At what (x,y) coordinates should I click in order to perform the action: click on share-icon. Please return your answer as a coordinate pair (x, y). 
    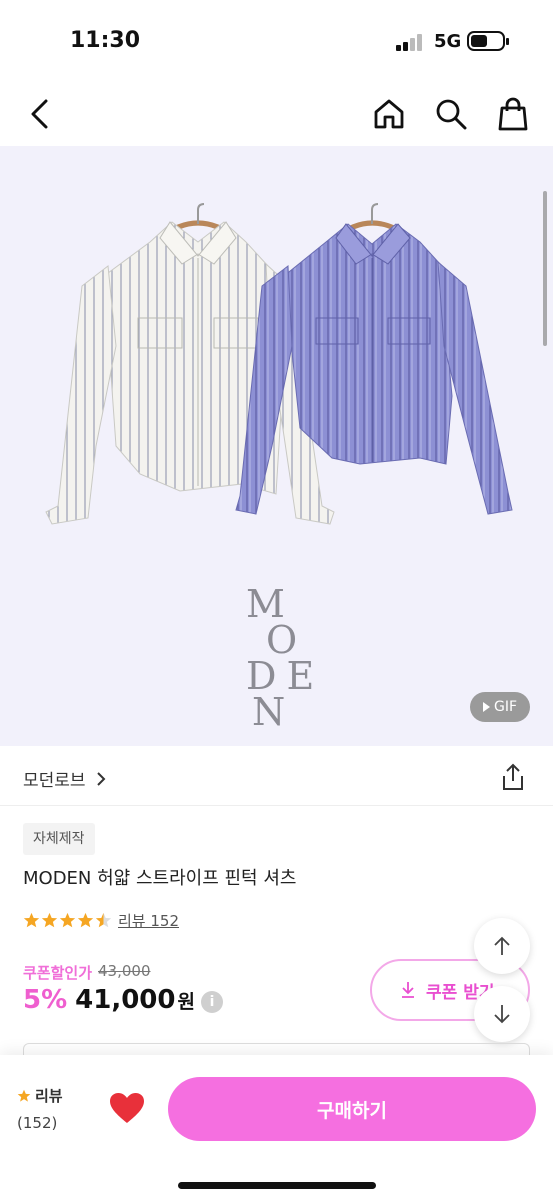
    Looking at the image, I should click on (513, 777).